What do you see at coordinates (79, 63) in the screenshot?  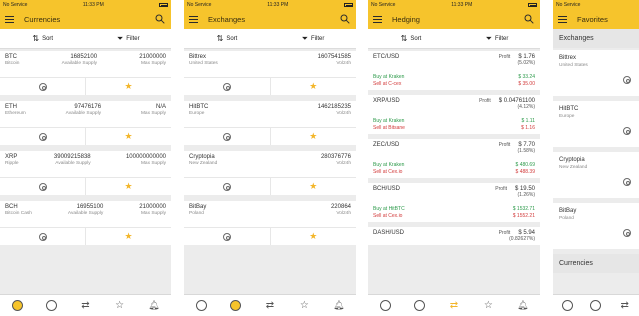 I see `available-supply-label: Available Supply` at bounding box center [79, 63].